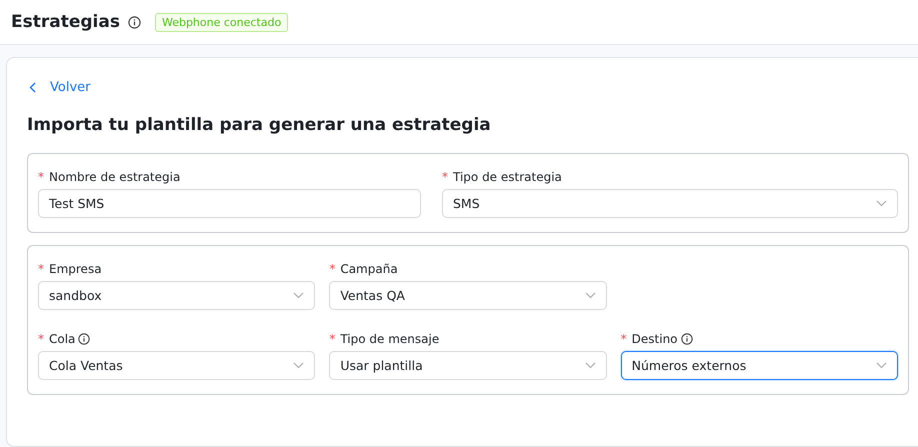 The height and width of the screenshot is (447, 918). I want to click on select-field: Ventas QA, so click(468, 295).